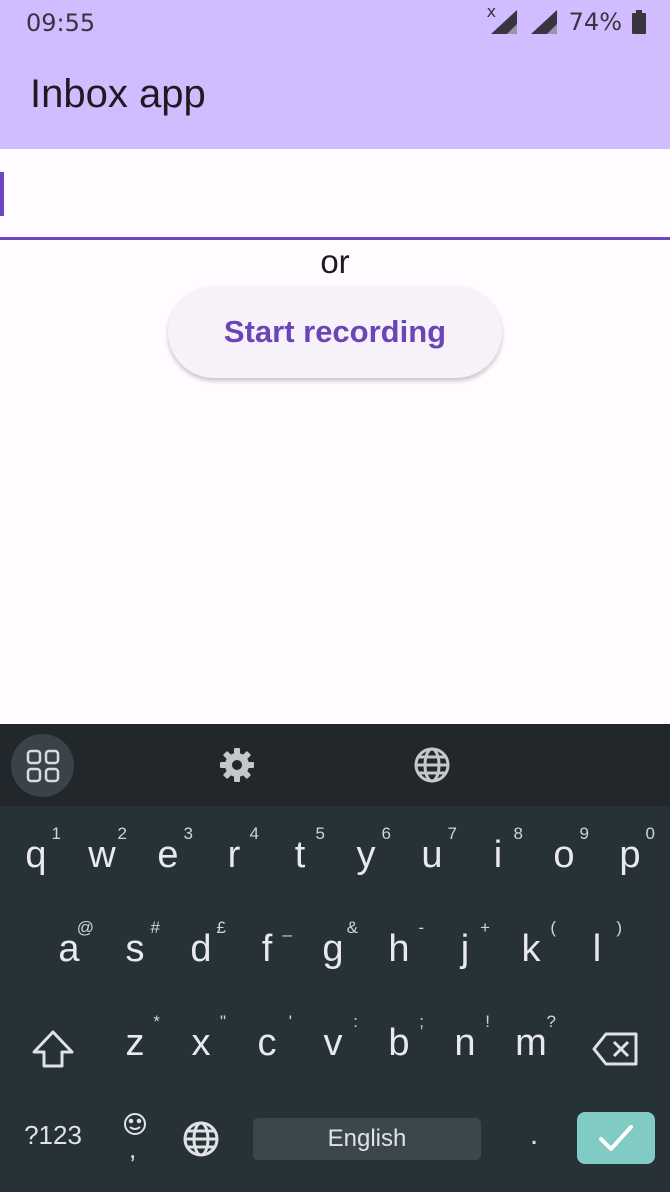 This screenshot has width=670, height=1192. I want to click on key-x: x ", so click(201, 1045).